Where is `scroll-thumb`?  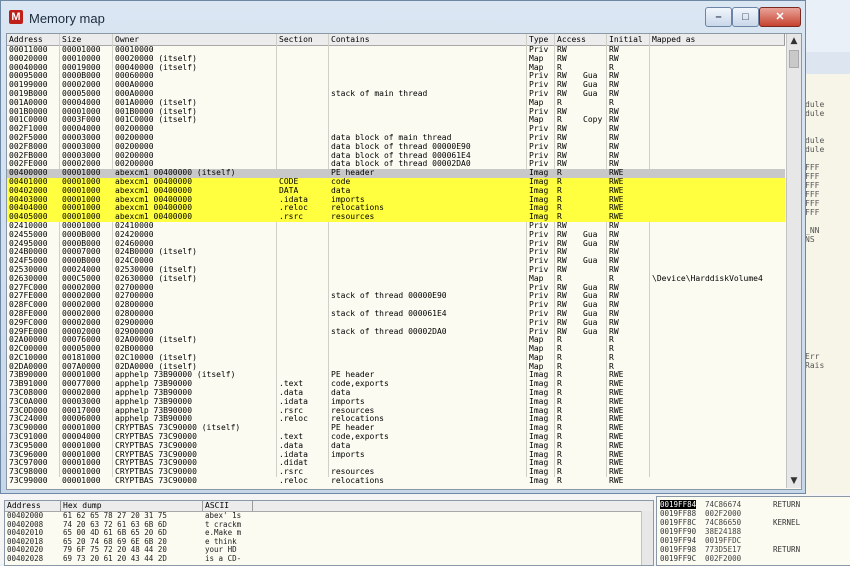 scroll-thumb is located at coordinates (794, 59).